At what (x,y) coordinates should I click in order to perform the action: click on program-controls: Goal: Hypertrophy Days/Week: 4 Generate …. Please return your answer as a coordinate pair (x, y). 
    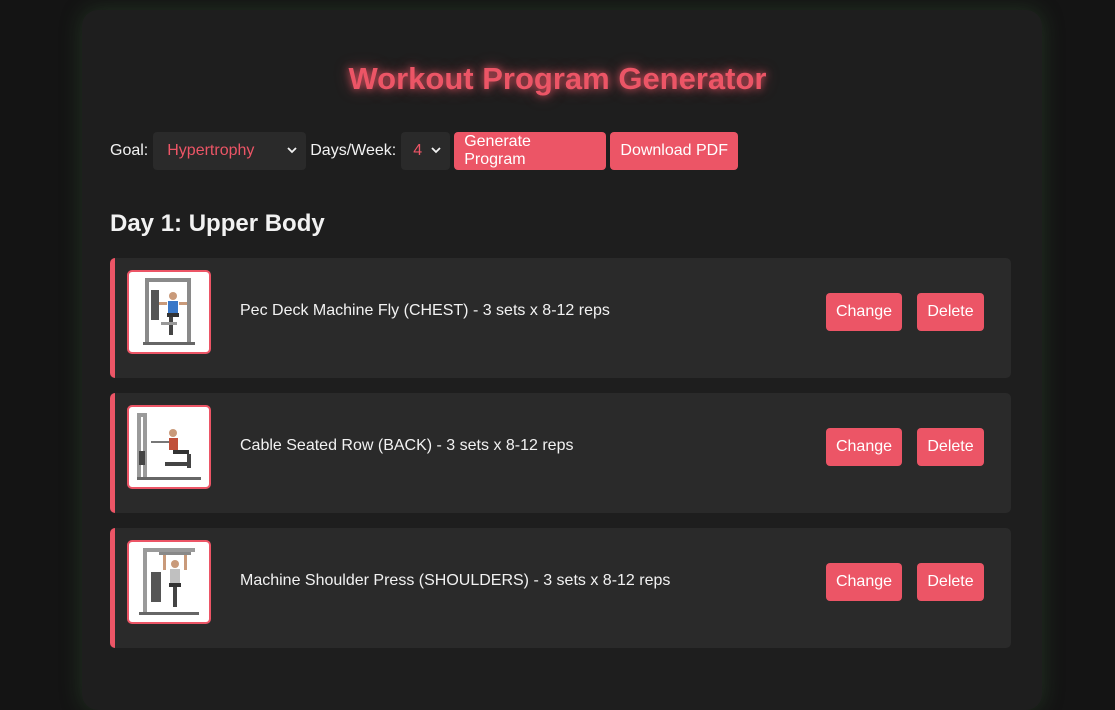
    Looking at the image, I should click on (424, 151).